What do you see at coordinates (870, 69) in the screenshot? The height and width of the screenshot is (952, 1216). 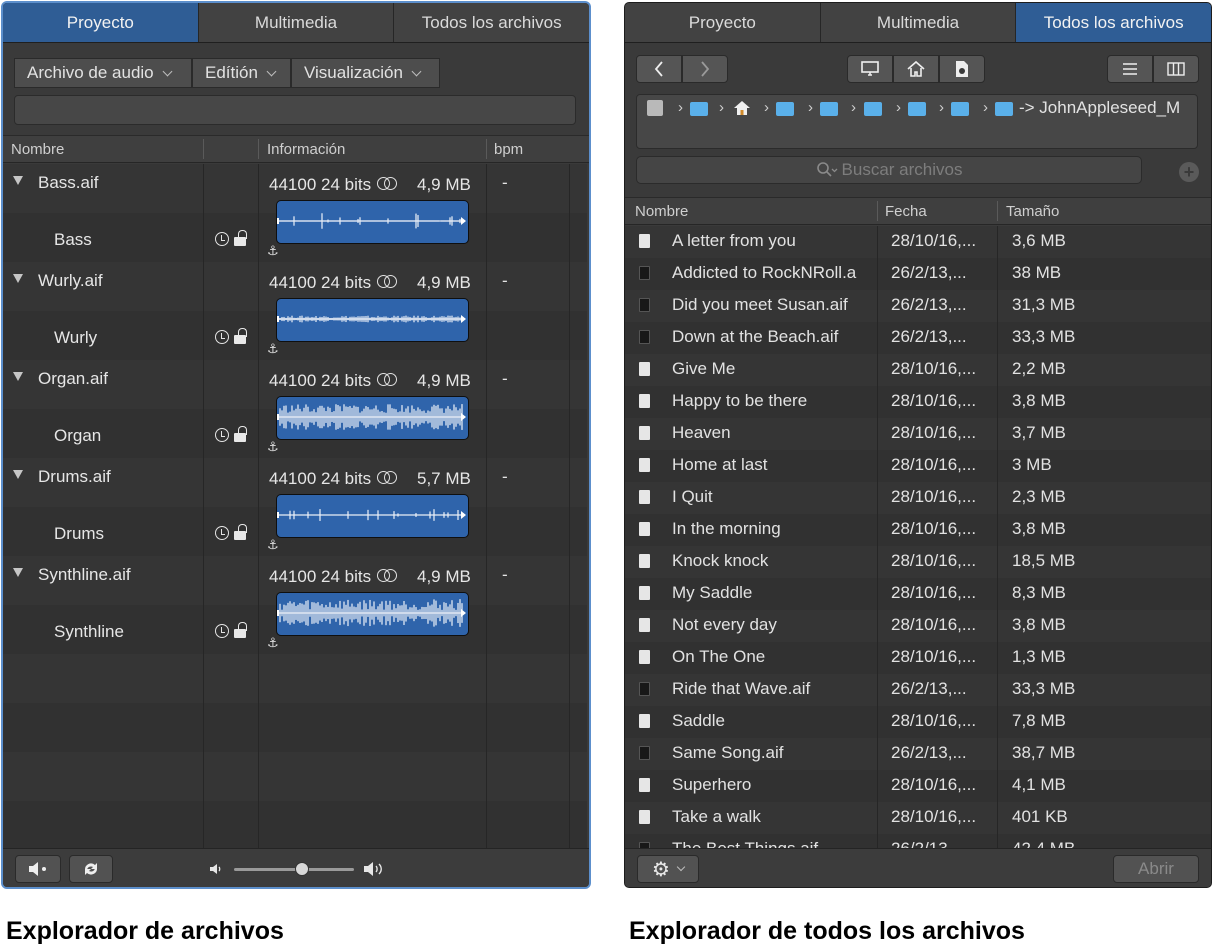 I see `desktop-button` at bounding box center [870, 69].